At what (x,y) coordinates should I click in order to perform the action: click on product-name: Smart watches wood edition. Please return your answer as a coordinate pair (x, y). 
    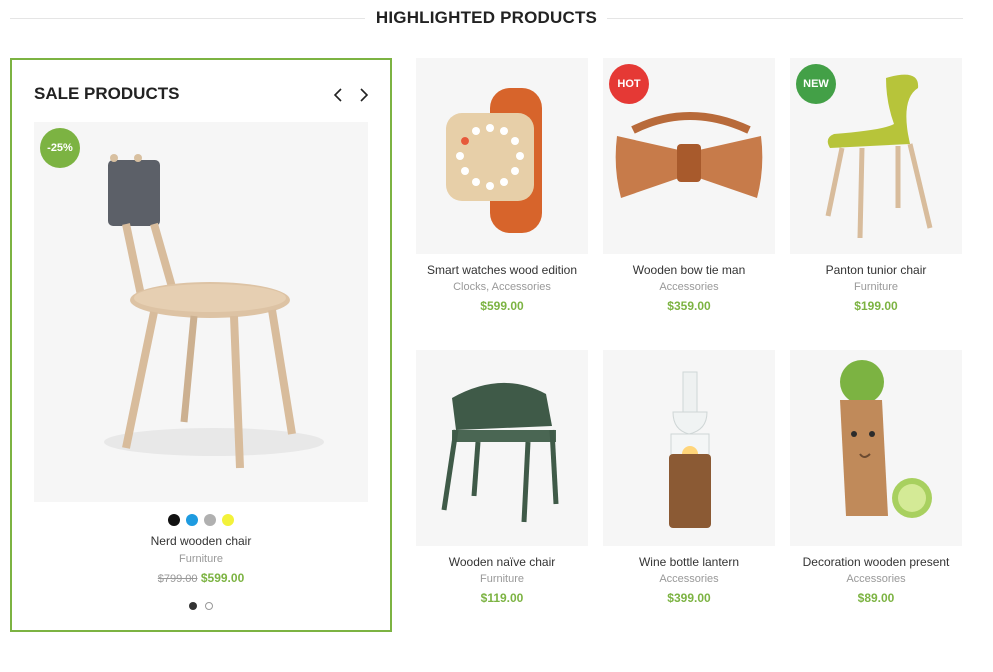
    Looking at the image, I should click on (502, 270).